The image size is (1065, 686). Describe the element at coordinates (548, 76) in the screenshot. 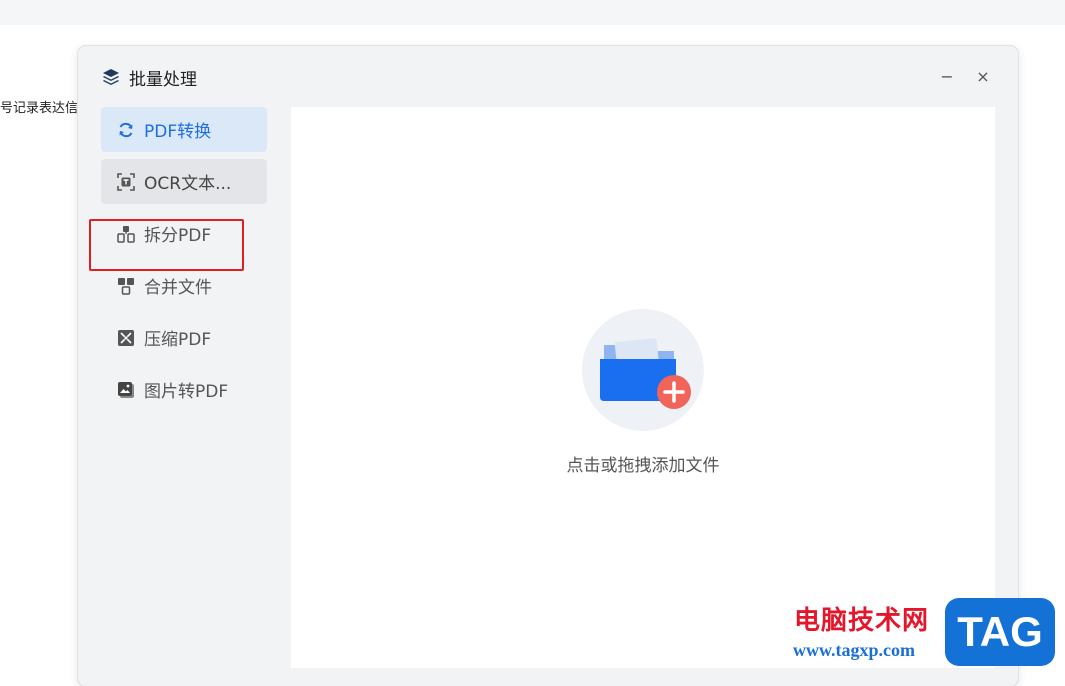

I see `dialog-header: 批量处理 − ×` at that location.